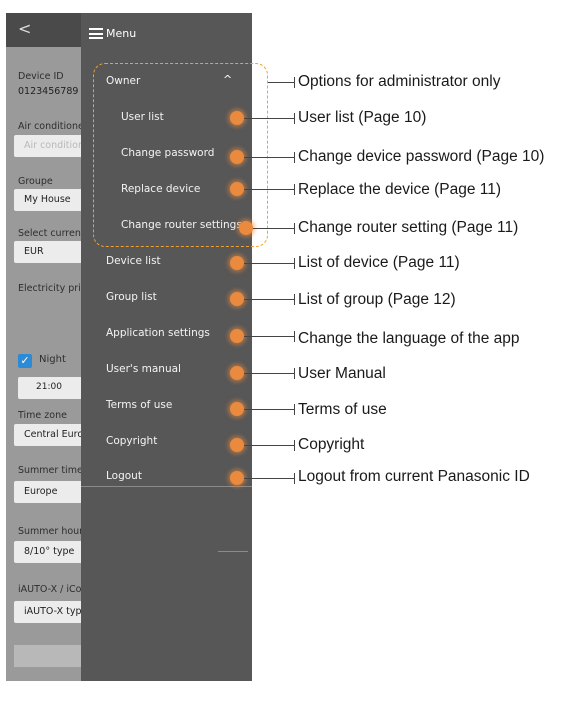 This screenshot has width=573, height=704. Describe the element at coordinates (421, 156) in the screenshot. I see `annotation-change-password: Change device password (Page 10)` at that location.